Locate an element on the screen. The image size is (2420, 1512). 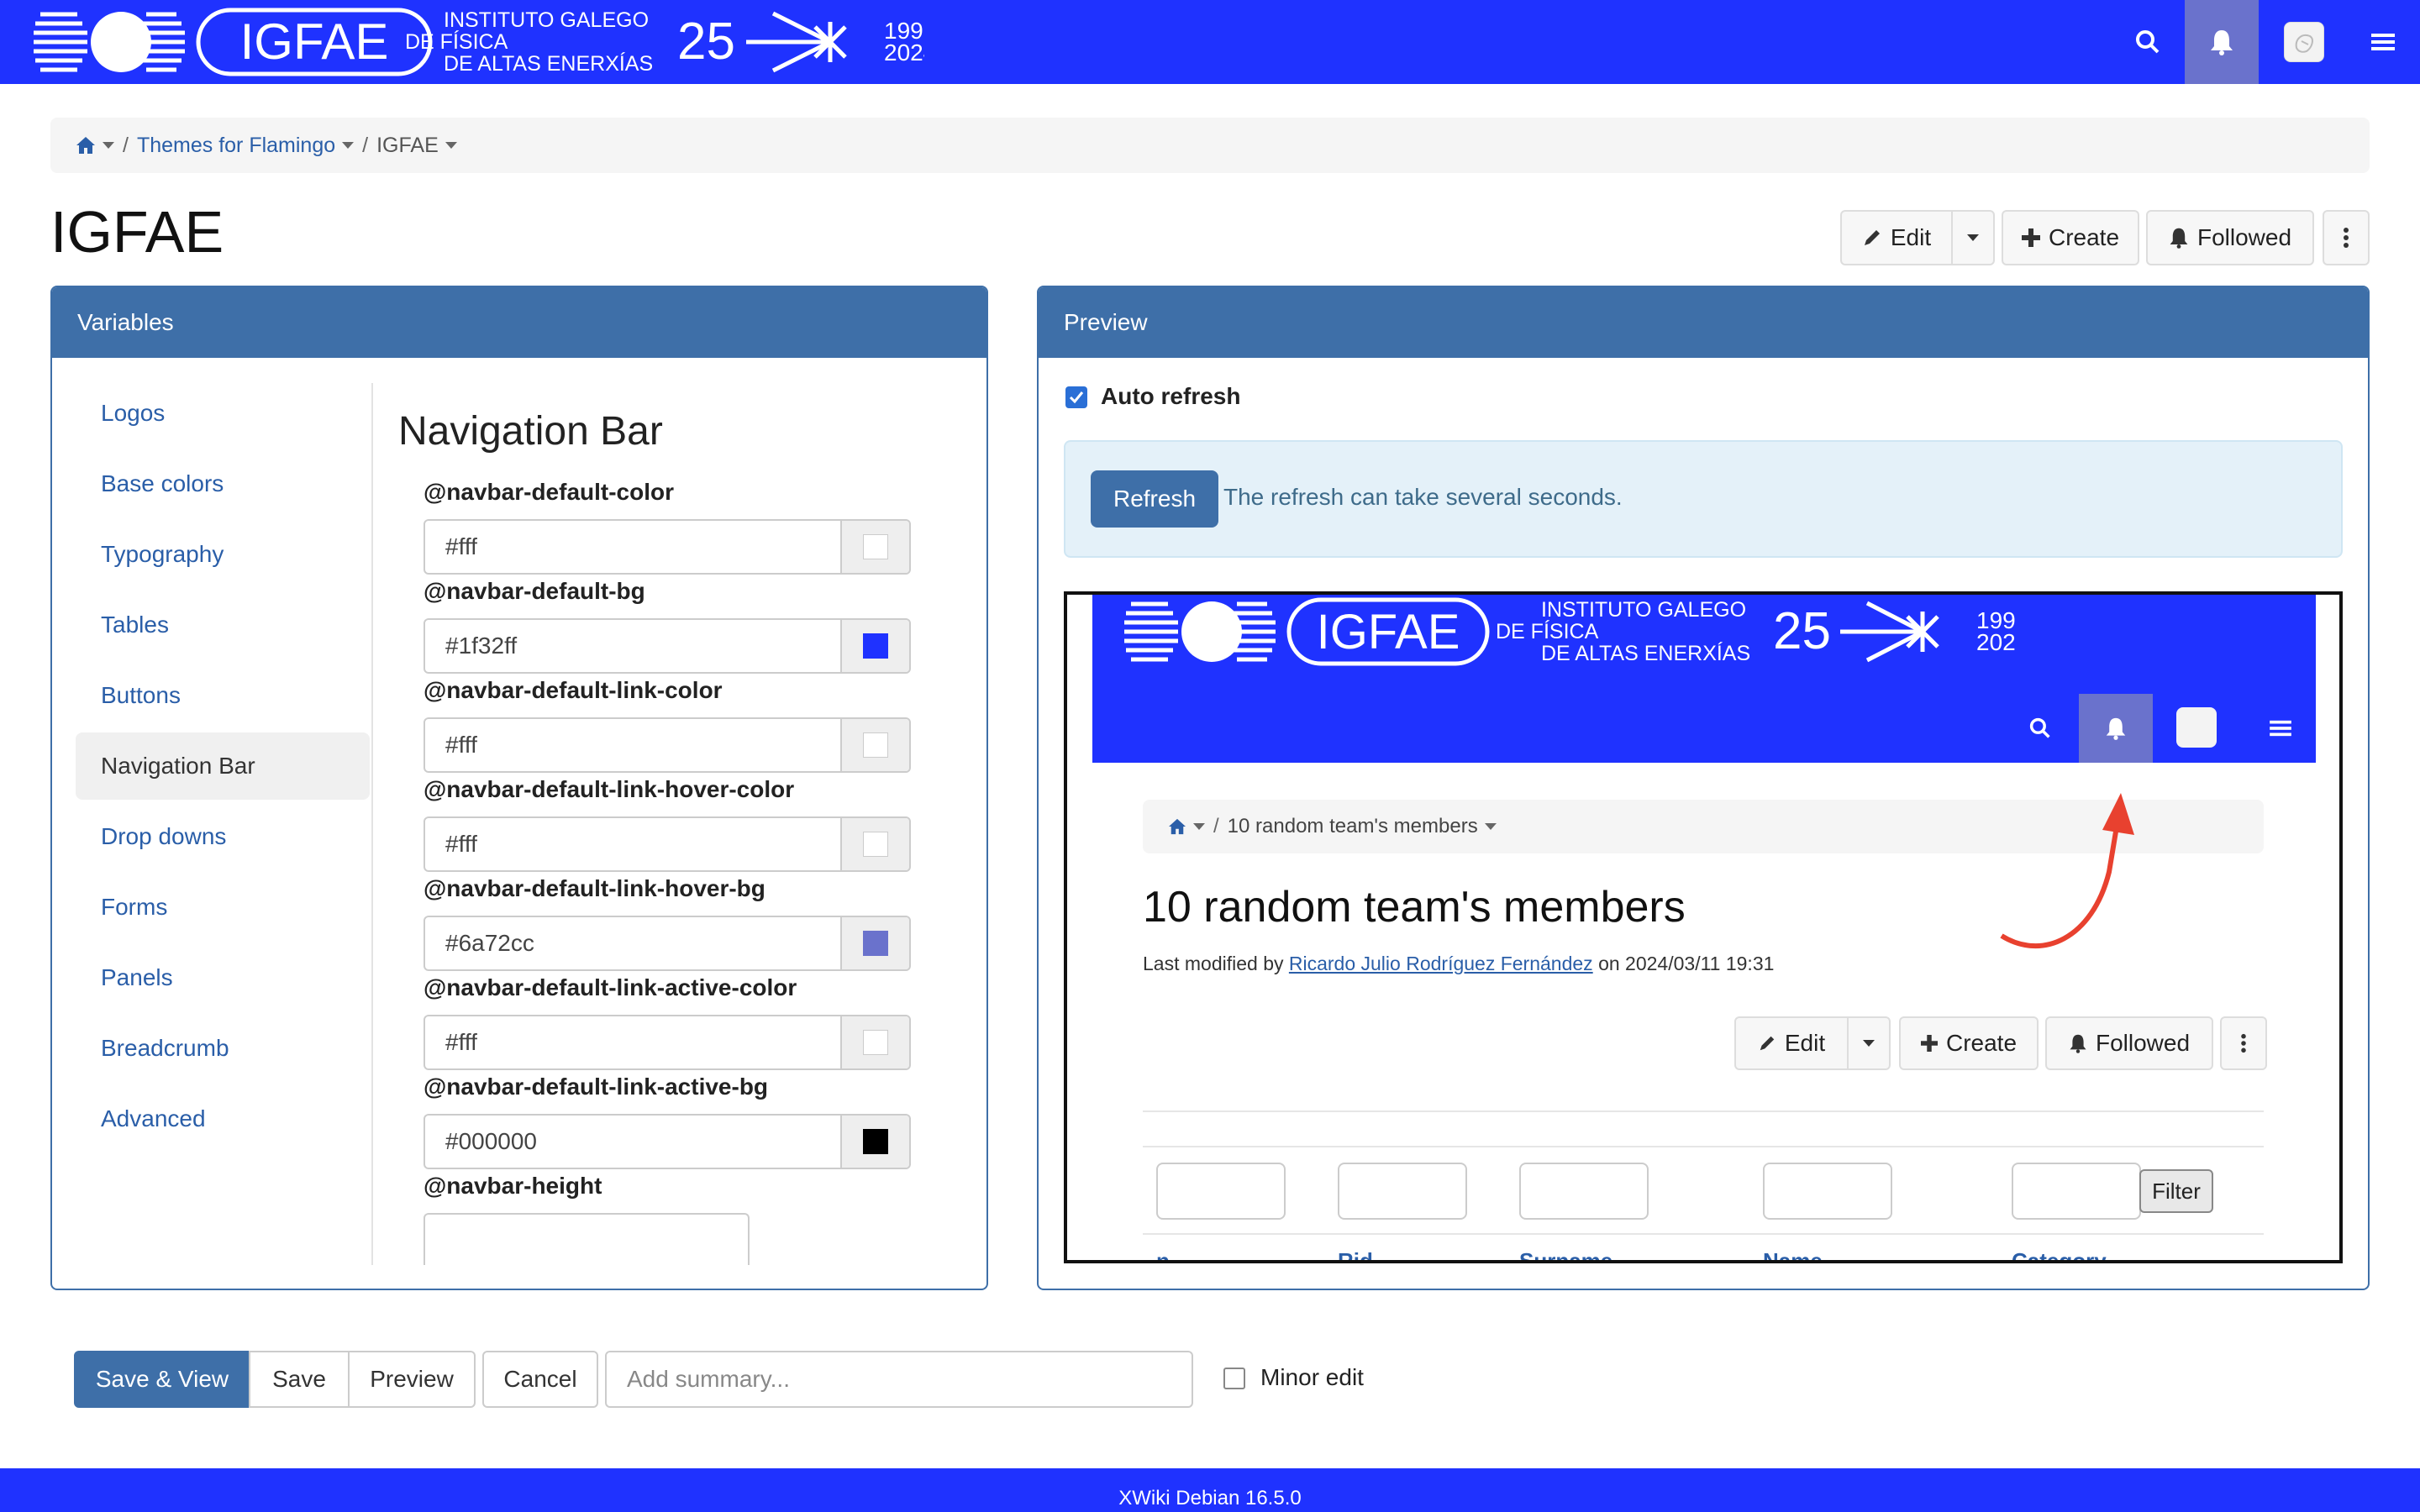
preview-edit-dropdown is located at coordinates (1869, 1043).